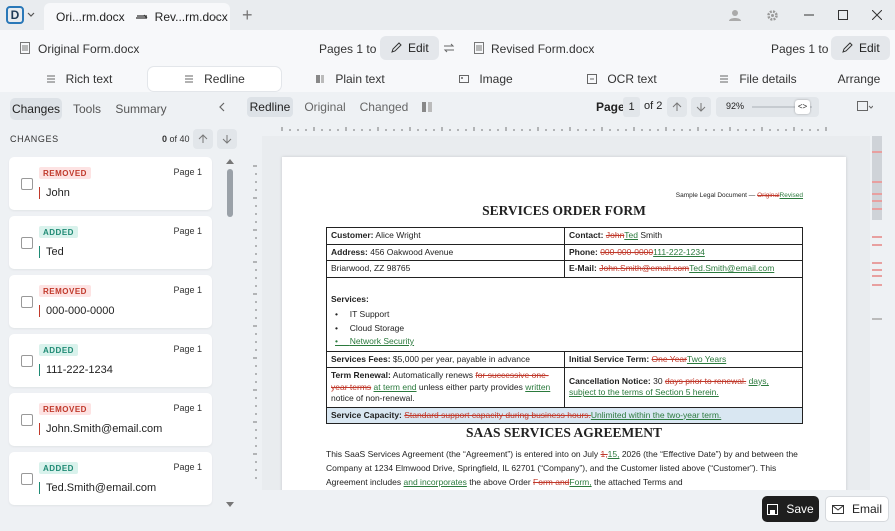  Describe the element at coordinates (227, 139) in the screenshot. I see `next-change-button` at that location.